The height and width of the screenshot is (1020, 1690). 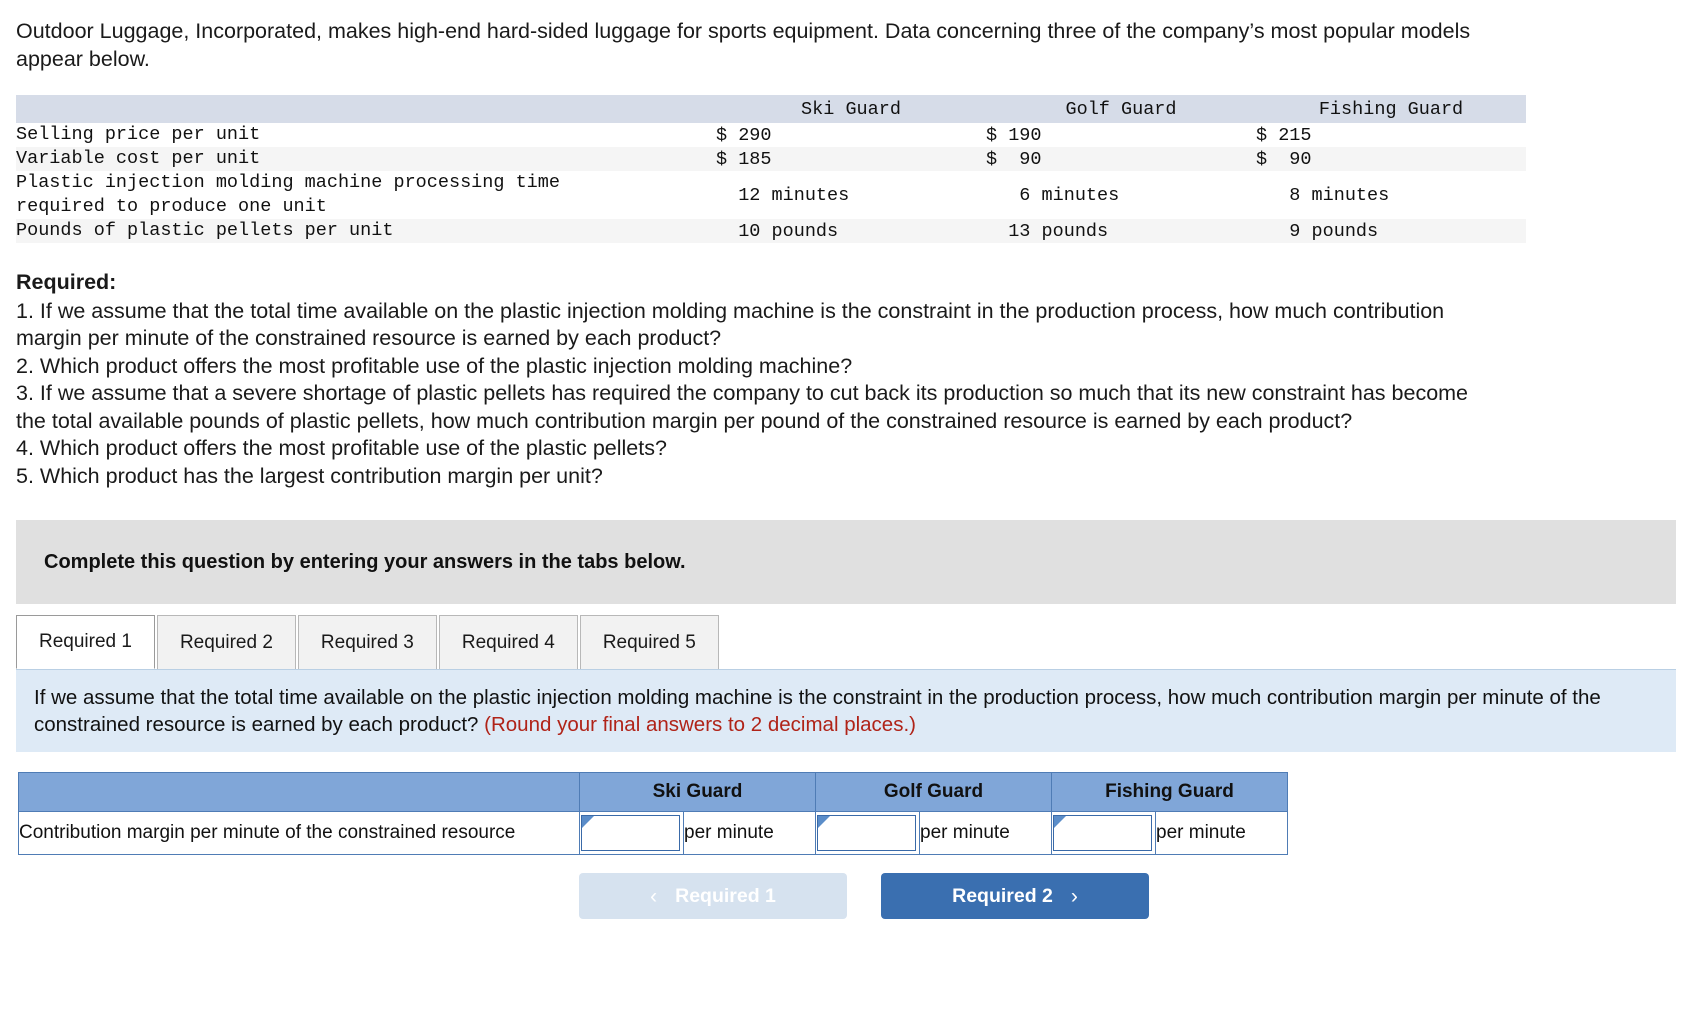 I want to click on cm-per-minute-input-ski, so click(x=630, y=833).